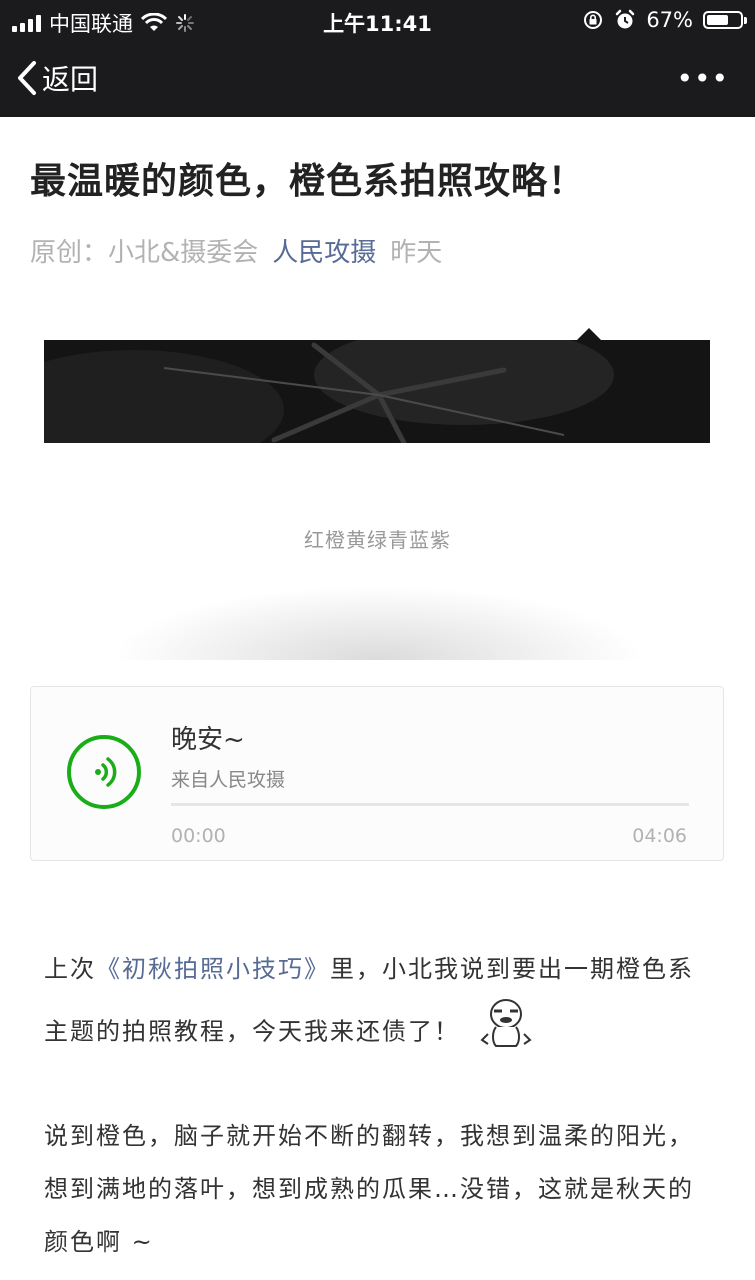  I want to click on image-caption: 红橙黄绿青蓝紫, so click(377, 540).